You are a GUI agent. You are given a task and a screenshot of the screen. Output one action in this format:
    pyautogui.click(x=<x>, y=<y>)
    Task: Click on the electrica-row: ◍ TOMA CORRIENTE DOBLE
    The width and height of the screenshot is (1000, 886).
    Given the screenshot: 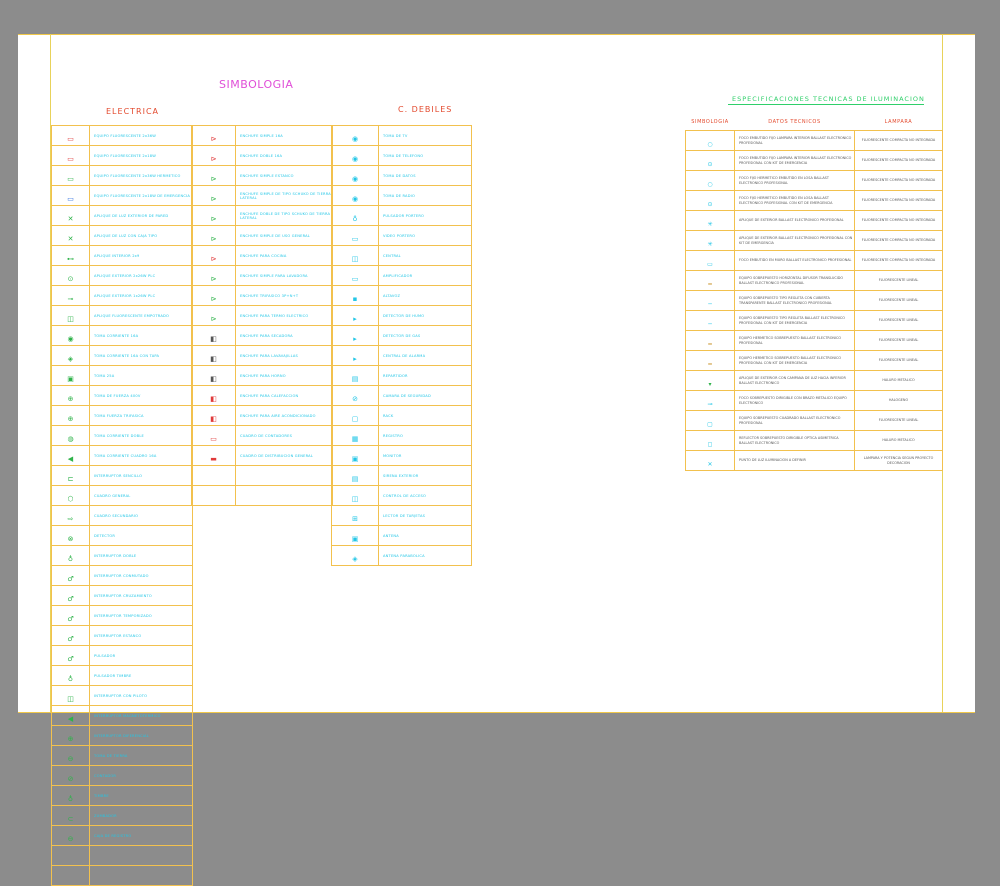 What is the action you would take?
    pyautogui.click(x=122, y=435)
    